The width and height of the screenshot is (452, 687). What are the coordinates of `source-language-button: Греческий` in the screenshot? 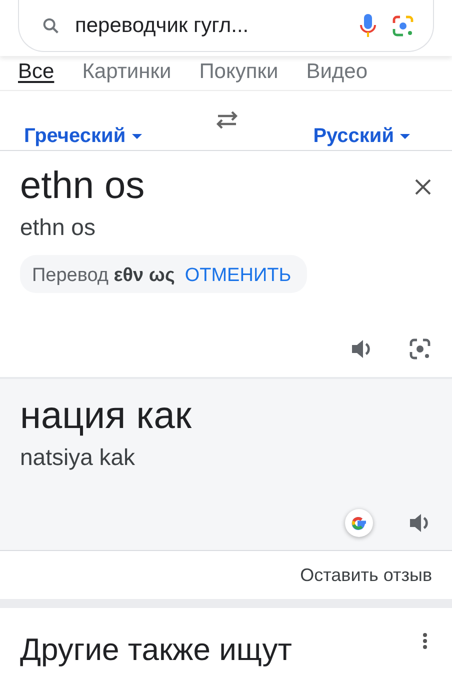 It's located at (83, 137).